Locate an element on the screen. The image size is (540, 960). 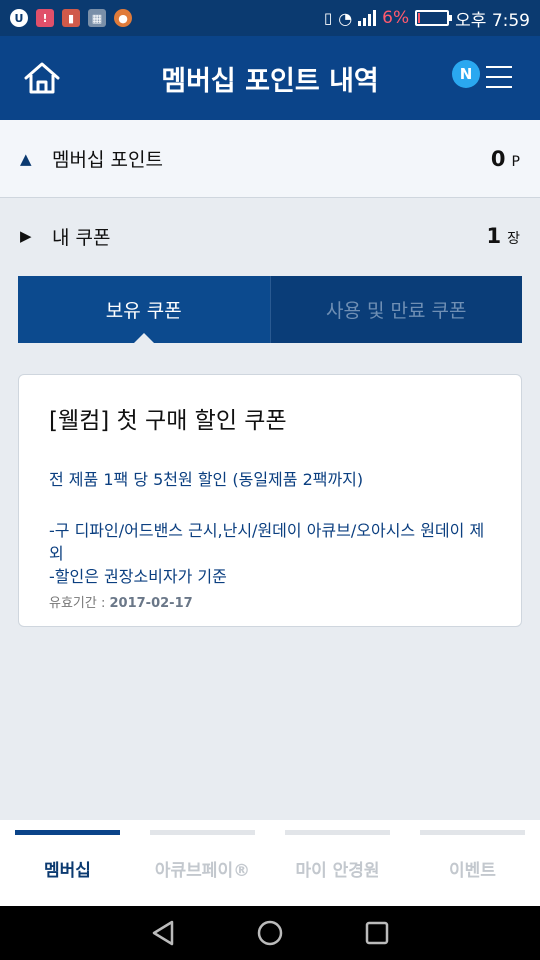
tab-owned-coupons: 보유 쿠폰 is located at coordinates (144, 310).